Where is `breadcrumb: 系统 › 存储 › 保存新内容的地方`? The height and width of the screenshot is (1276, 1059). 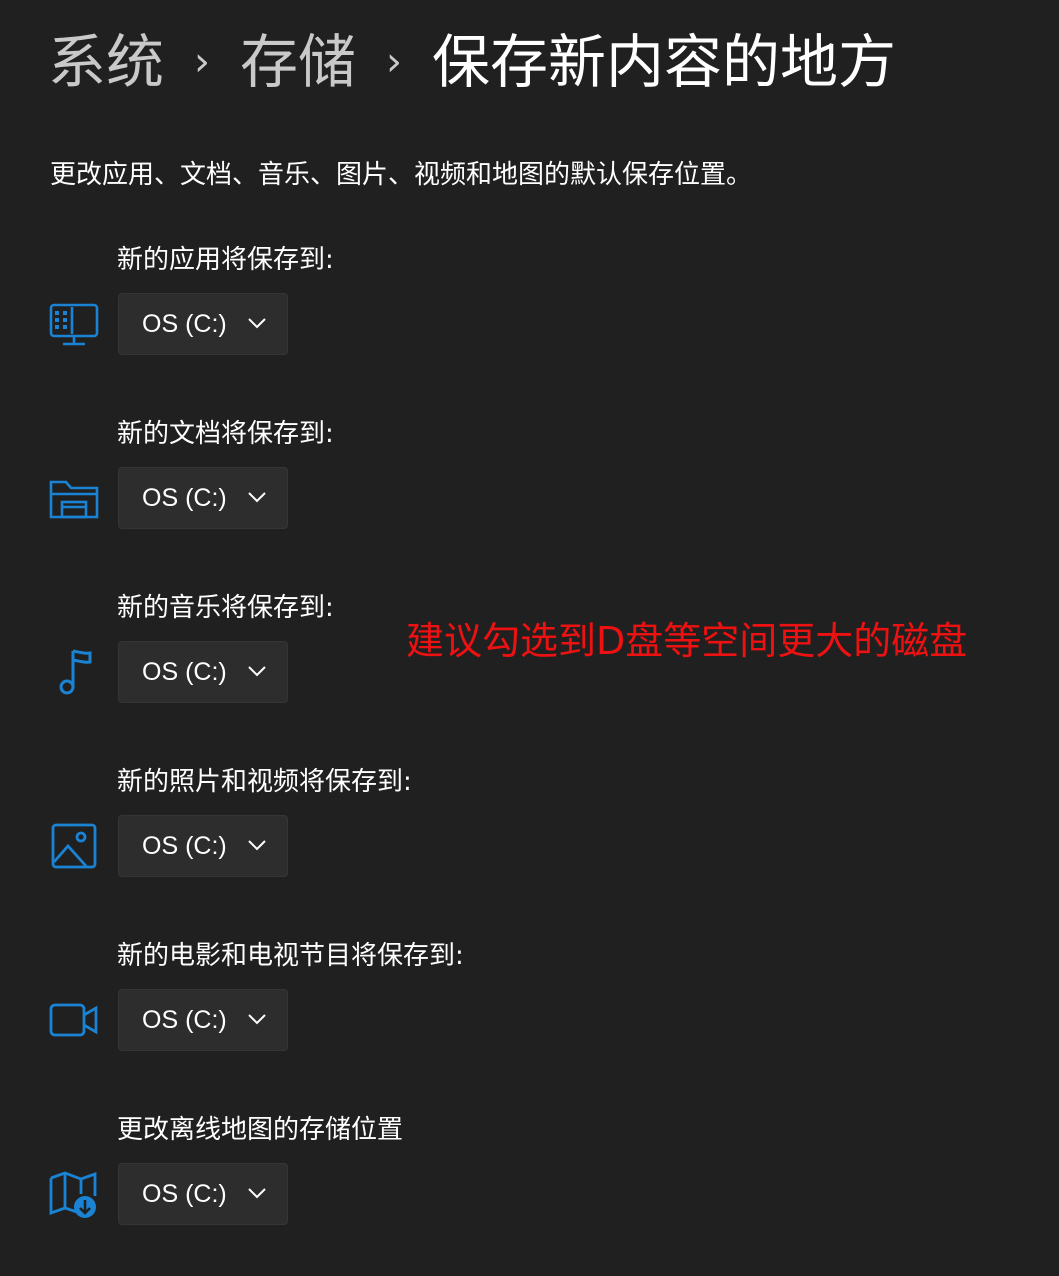
breadcrumb: 系统 › 存储 › 保存新内容的地方 is located at coordinates (472, 62).